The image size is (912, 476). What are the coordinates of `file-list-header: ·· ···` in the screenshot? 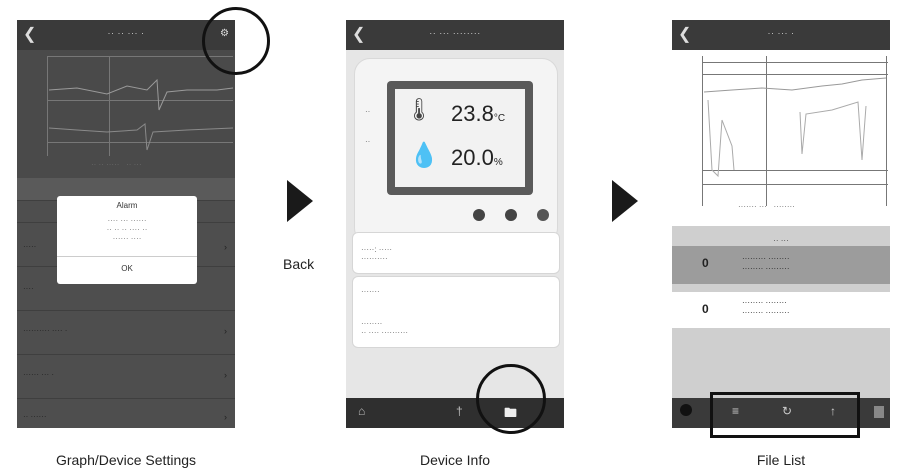 It's located at (781, 240).